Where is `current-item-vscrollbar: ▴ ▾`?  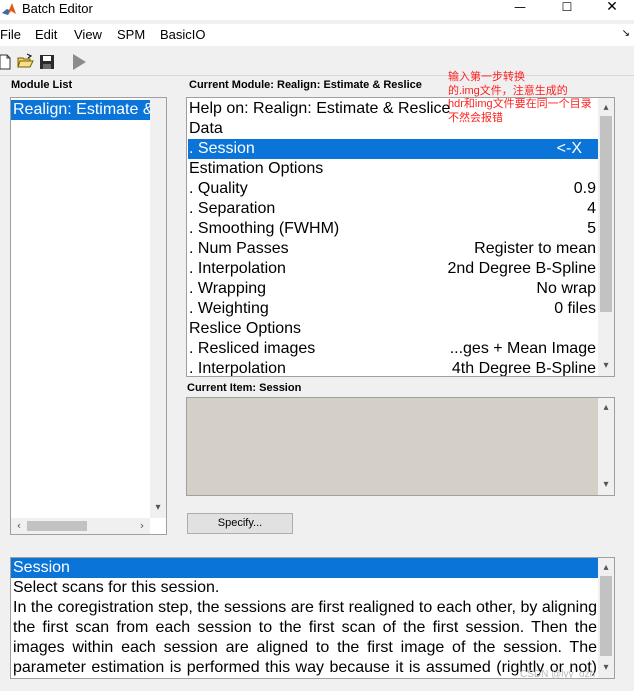 current-item-vscrollbar: ▴ ▾ is located at coordinates (606, 446).